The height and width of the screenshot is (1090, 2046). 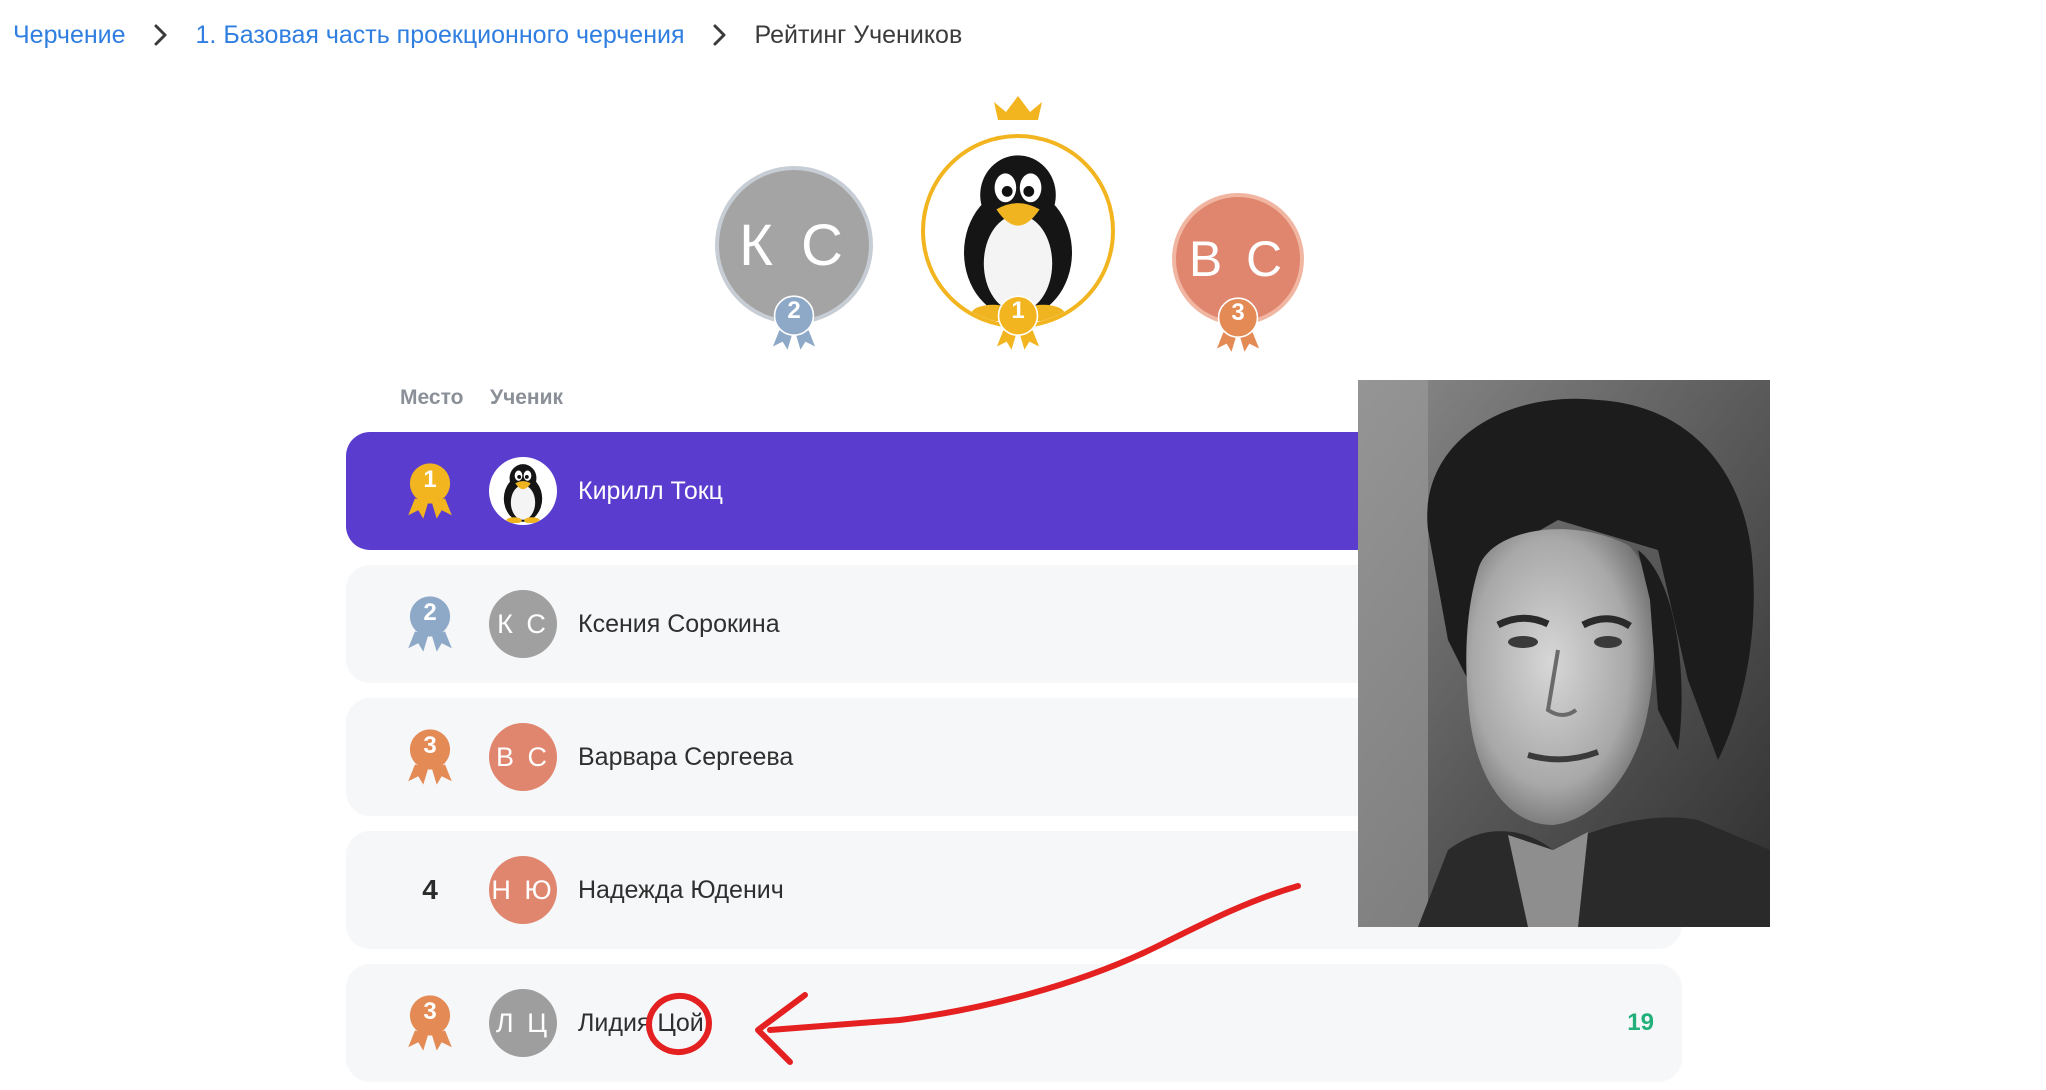 What do you see at coordinates (650, 490) in the screenshot?
I see `student-name: Кирилл Токц` at bounding box center [650, 490].